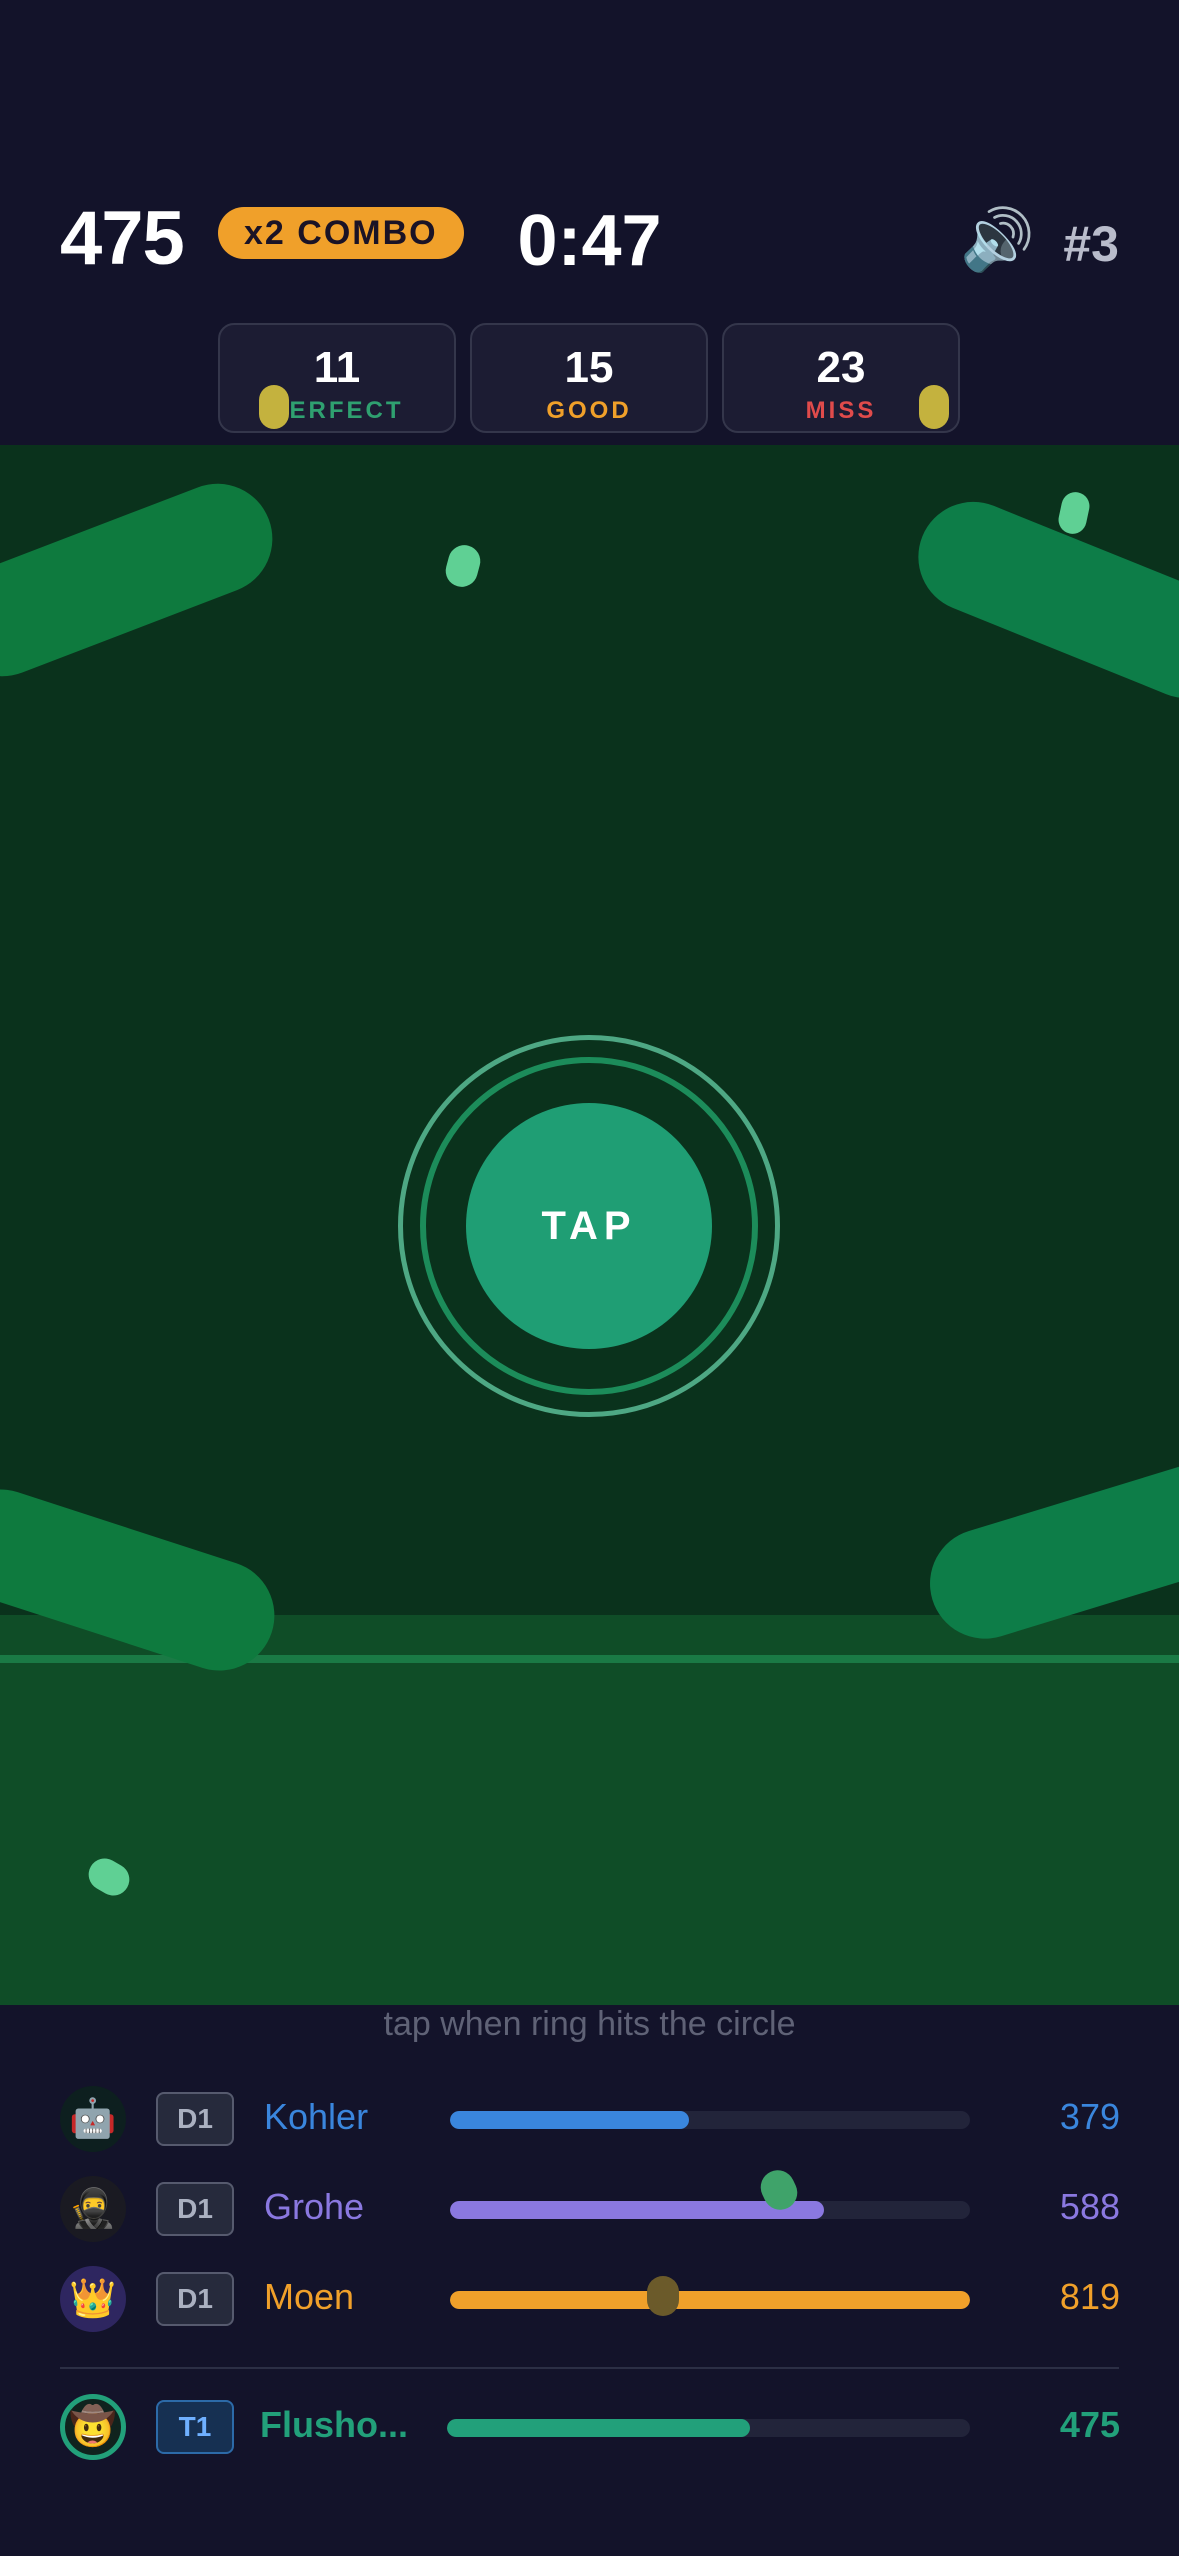 The width and height of the screenshot is (1179, 2556). What do you see at coordinates (93, 2427) in the screenshot?
I see `avatar: 🤠` at bounding box center [93, 2427].